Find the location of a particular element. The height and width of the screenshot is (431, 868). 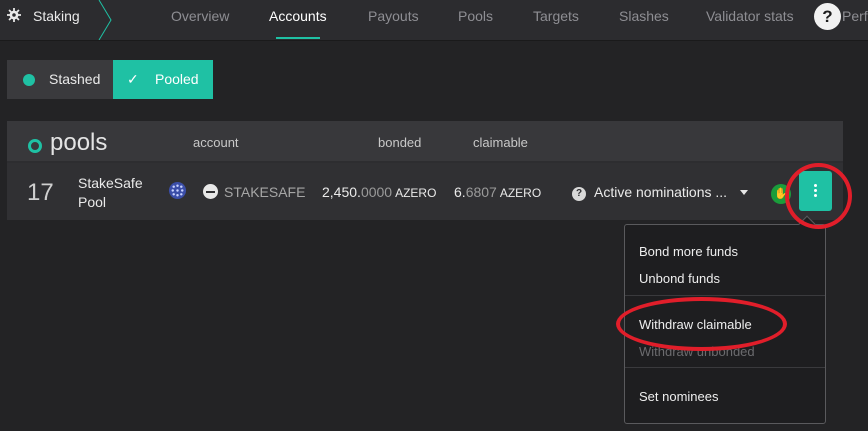

identicon-icon is located at coordinates (177, 190).